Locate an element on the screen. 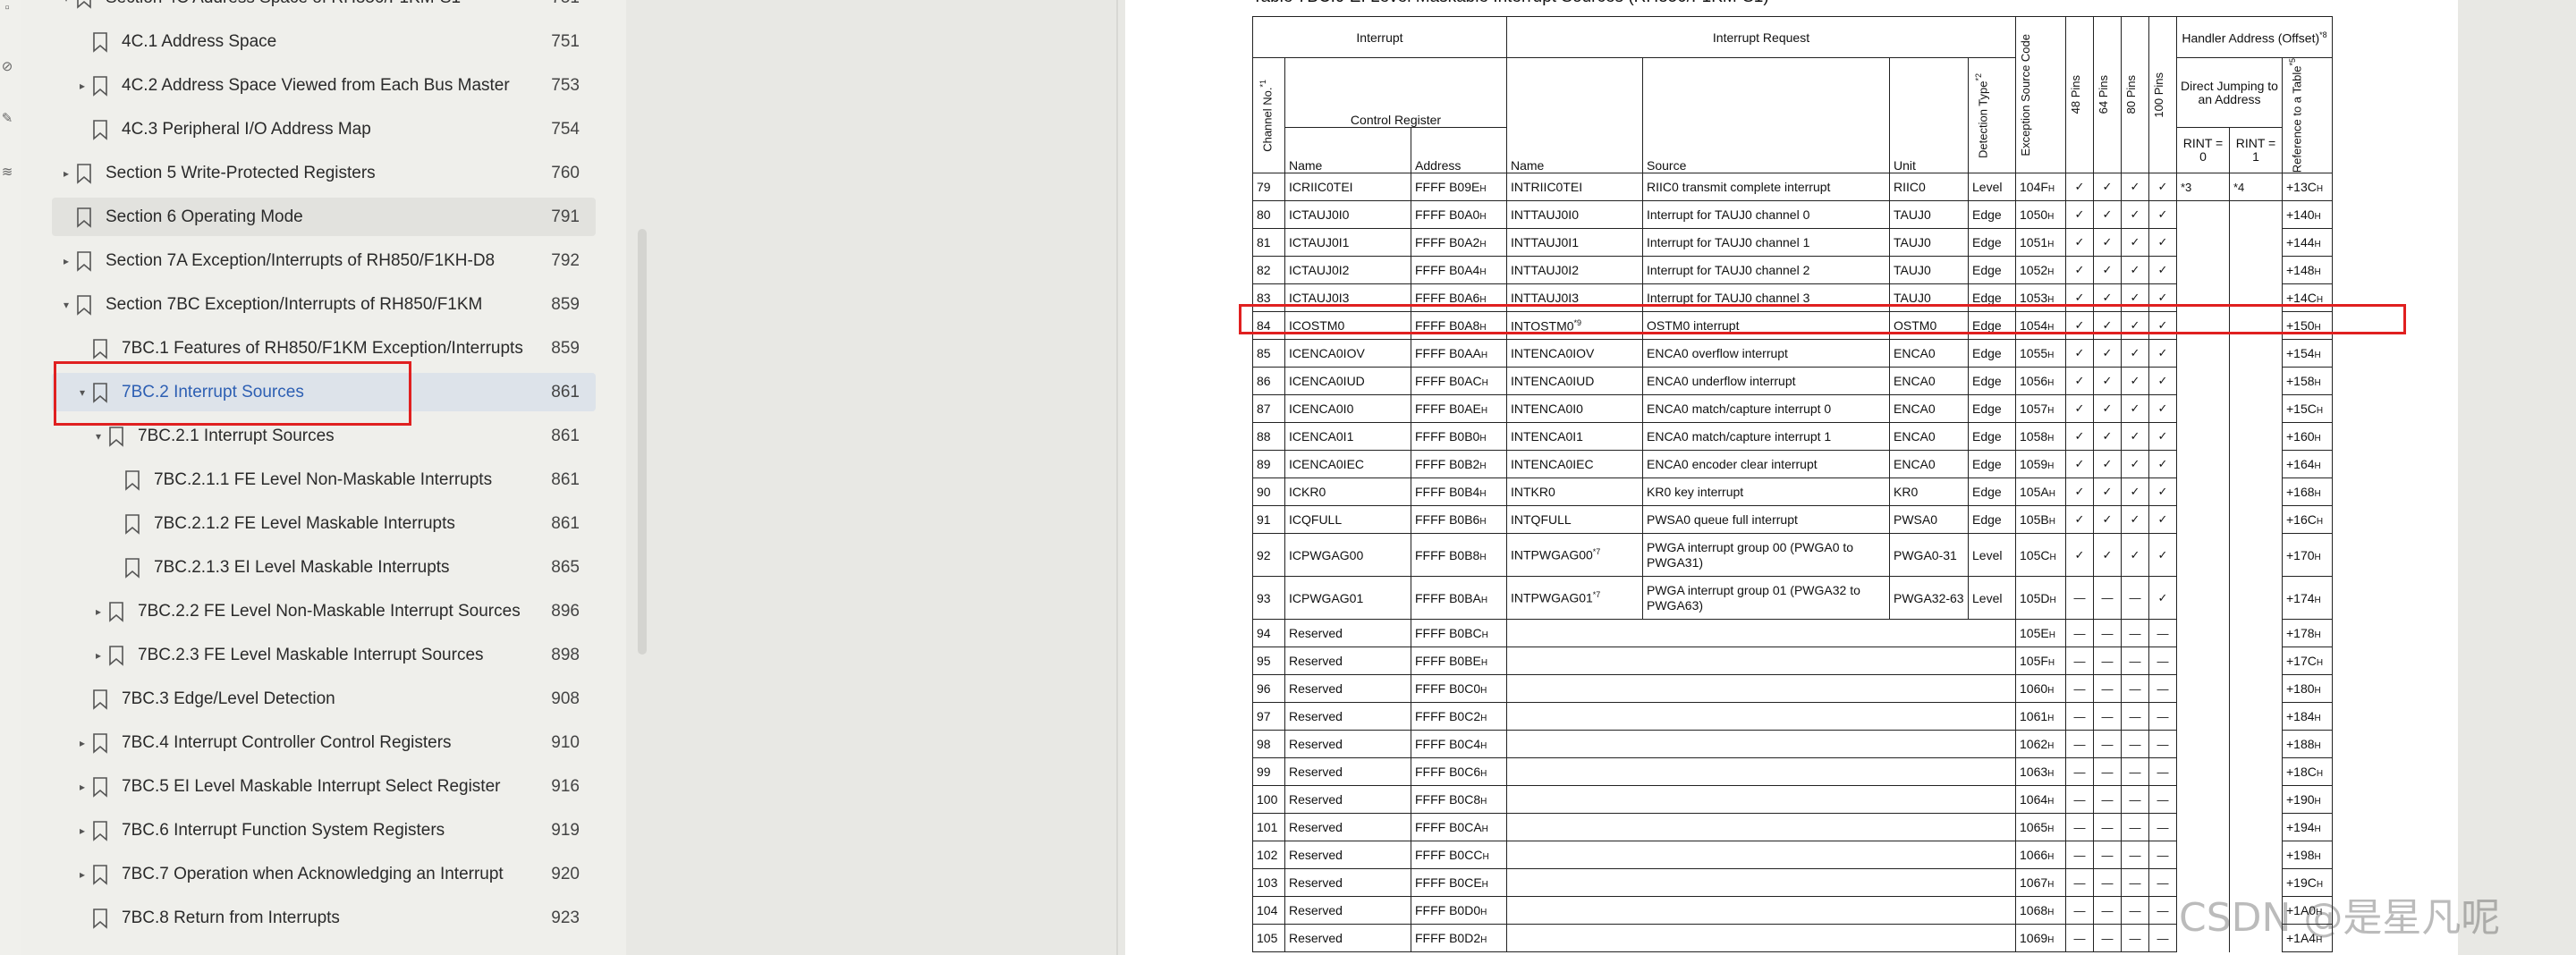 Image resolution: width=2576 pixels, height=955 pixels. cell-unit: OSTM0 is located at coordinates (1929, 326).